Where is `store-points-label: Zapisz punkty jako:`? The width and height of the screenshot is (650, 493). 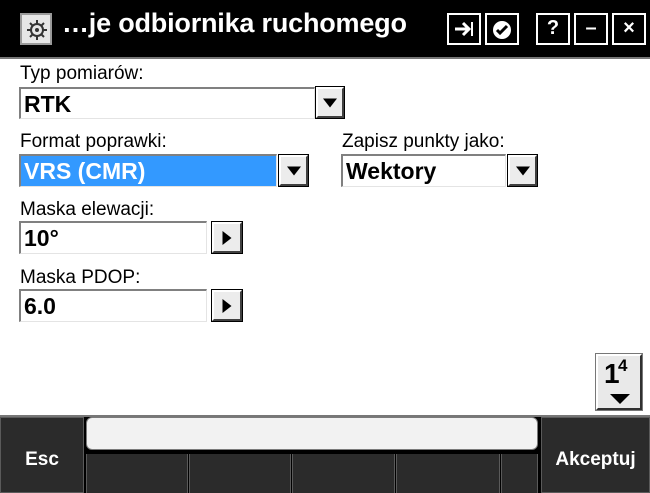
store-points-label: Zapisz punkty jako: is located at coordinates (423, 141).